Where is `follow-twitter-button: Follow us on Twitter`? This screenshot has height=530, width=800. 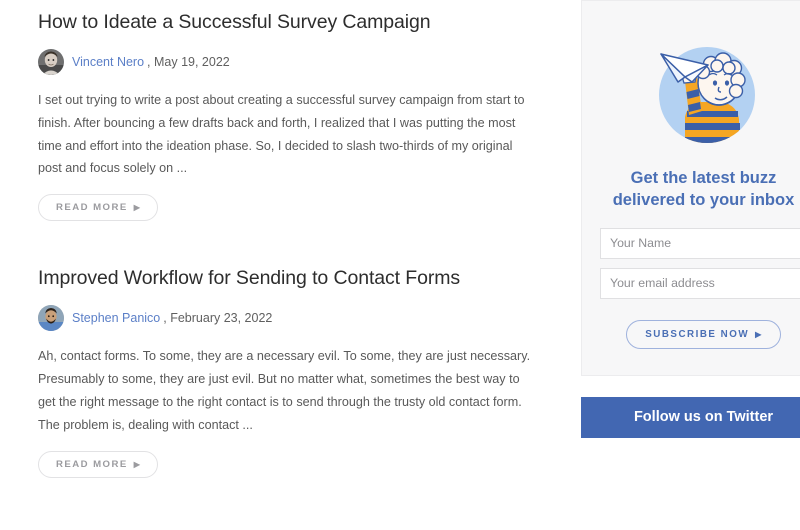 follow-twitter-button: Follow us on Twitter is located at coordinates (690, 417).